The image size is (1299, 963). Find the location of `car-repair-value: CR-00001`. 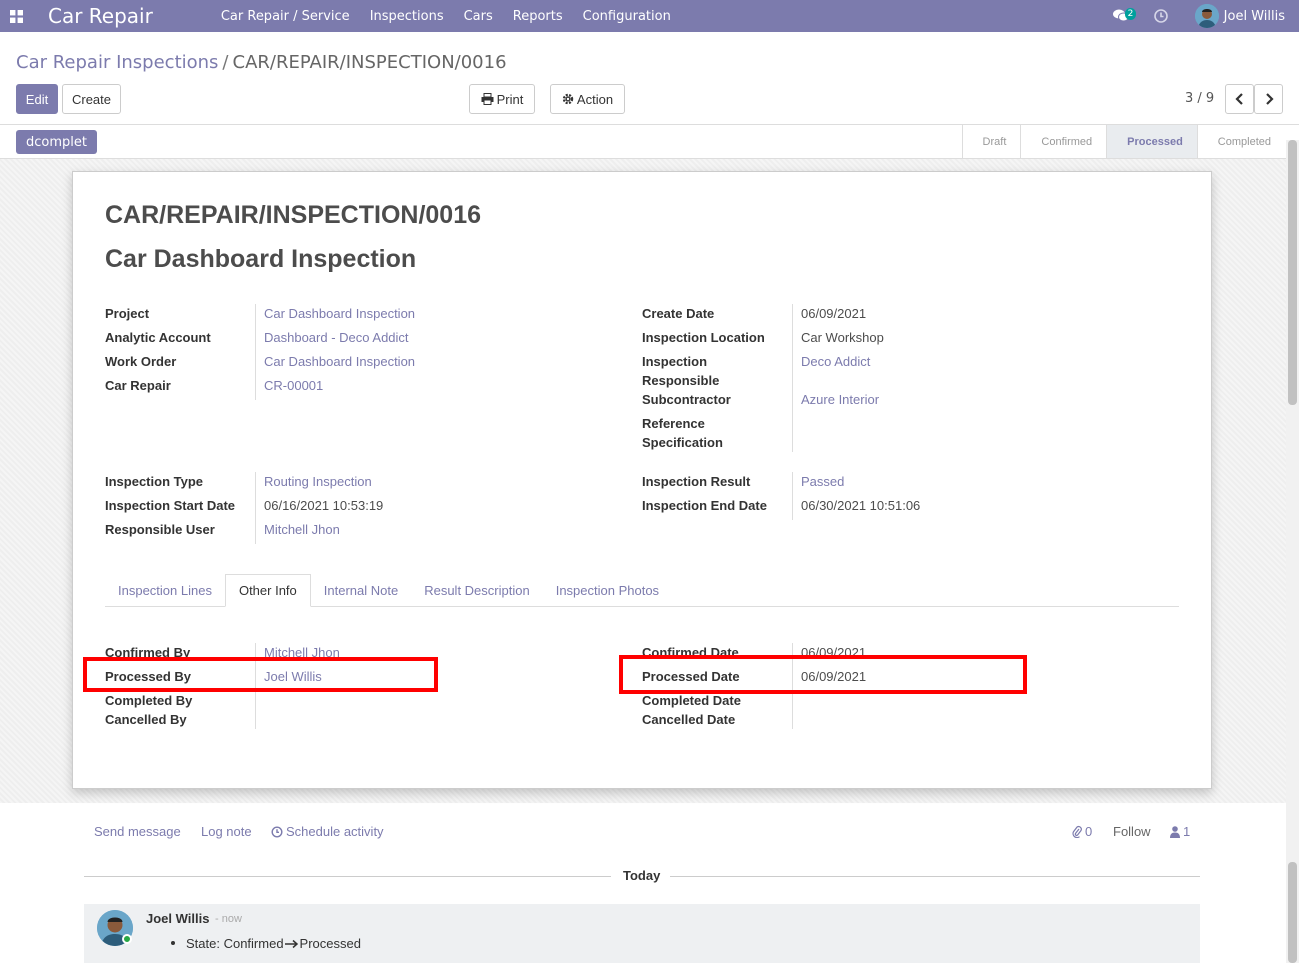

car-repair-value: CR-00001 is located at coordinates (293, 385).